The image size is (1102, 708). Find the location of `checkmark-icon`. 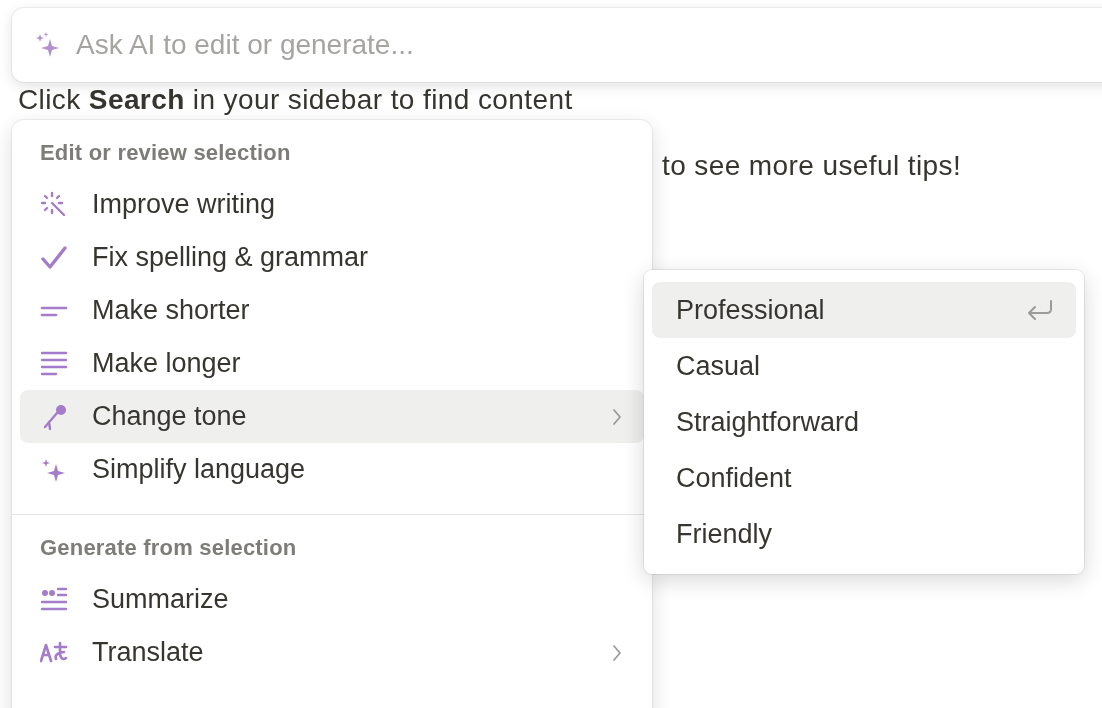

checkmark-icon is located at coordinates (54, 257).